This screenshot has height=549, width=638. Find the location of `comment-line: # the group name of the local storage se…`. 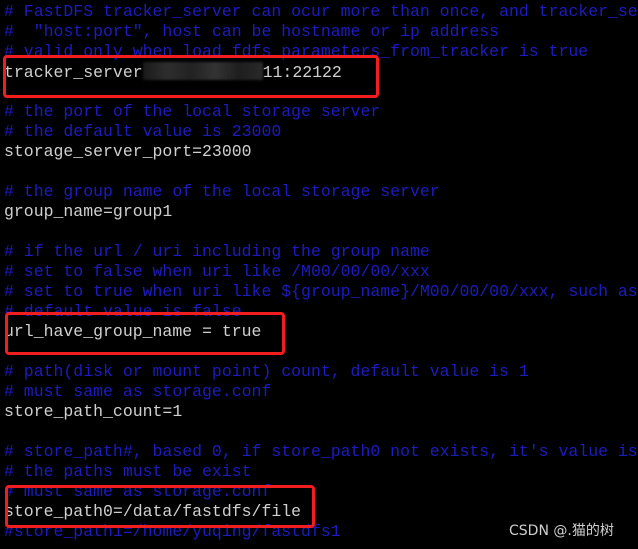

comment-line: # the group name of the local storage se… is located at coordinates (321, 192).